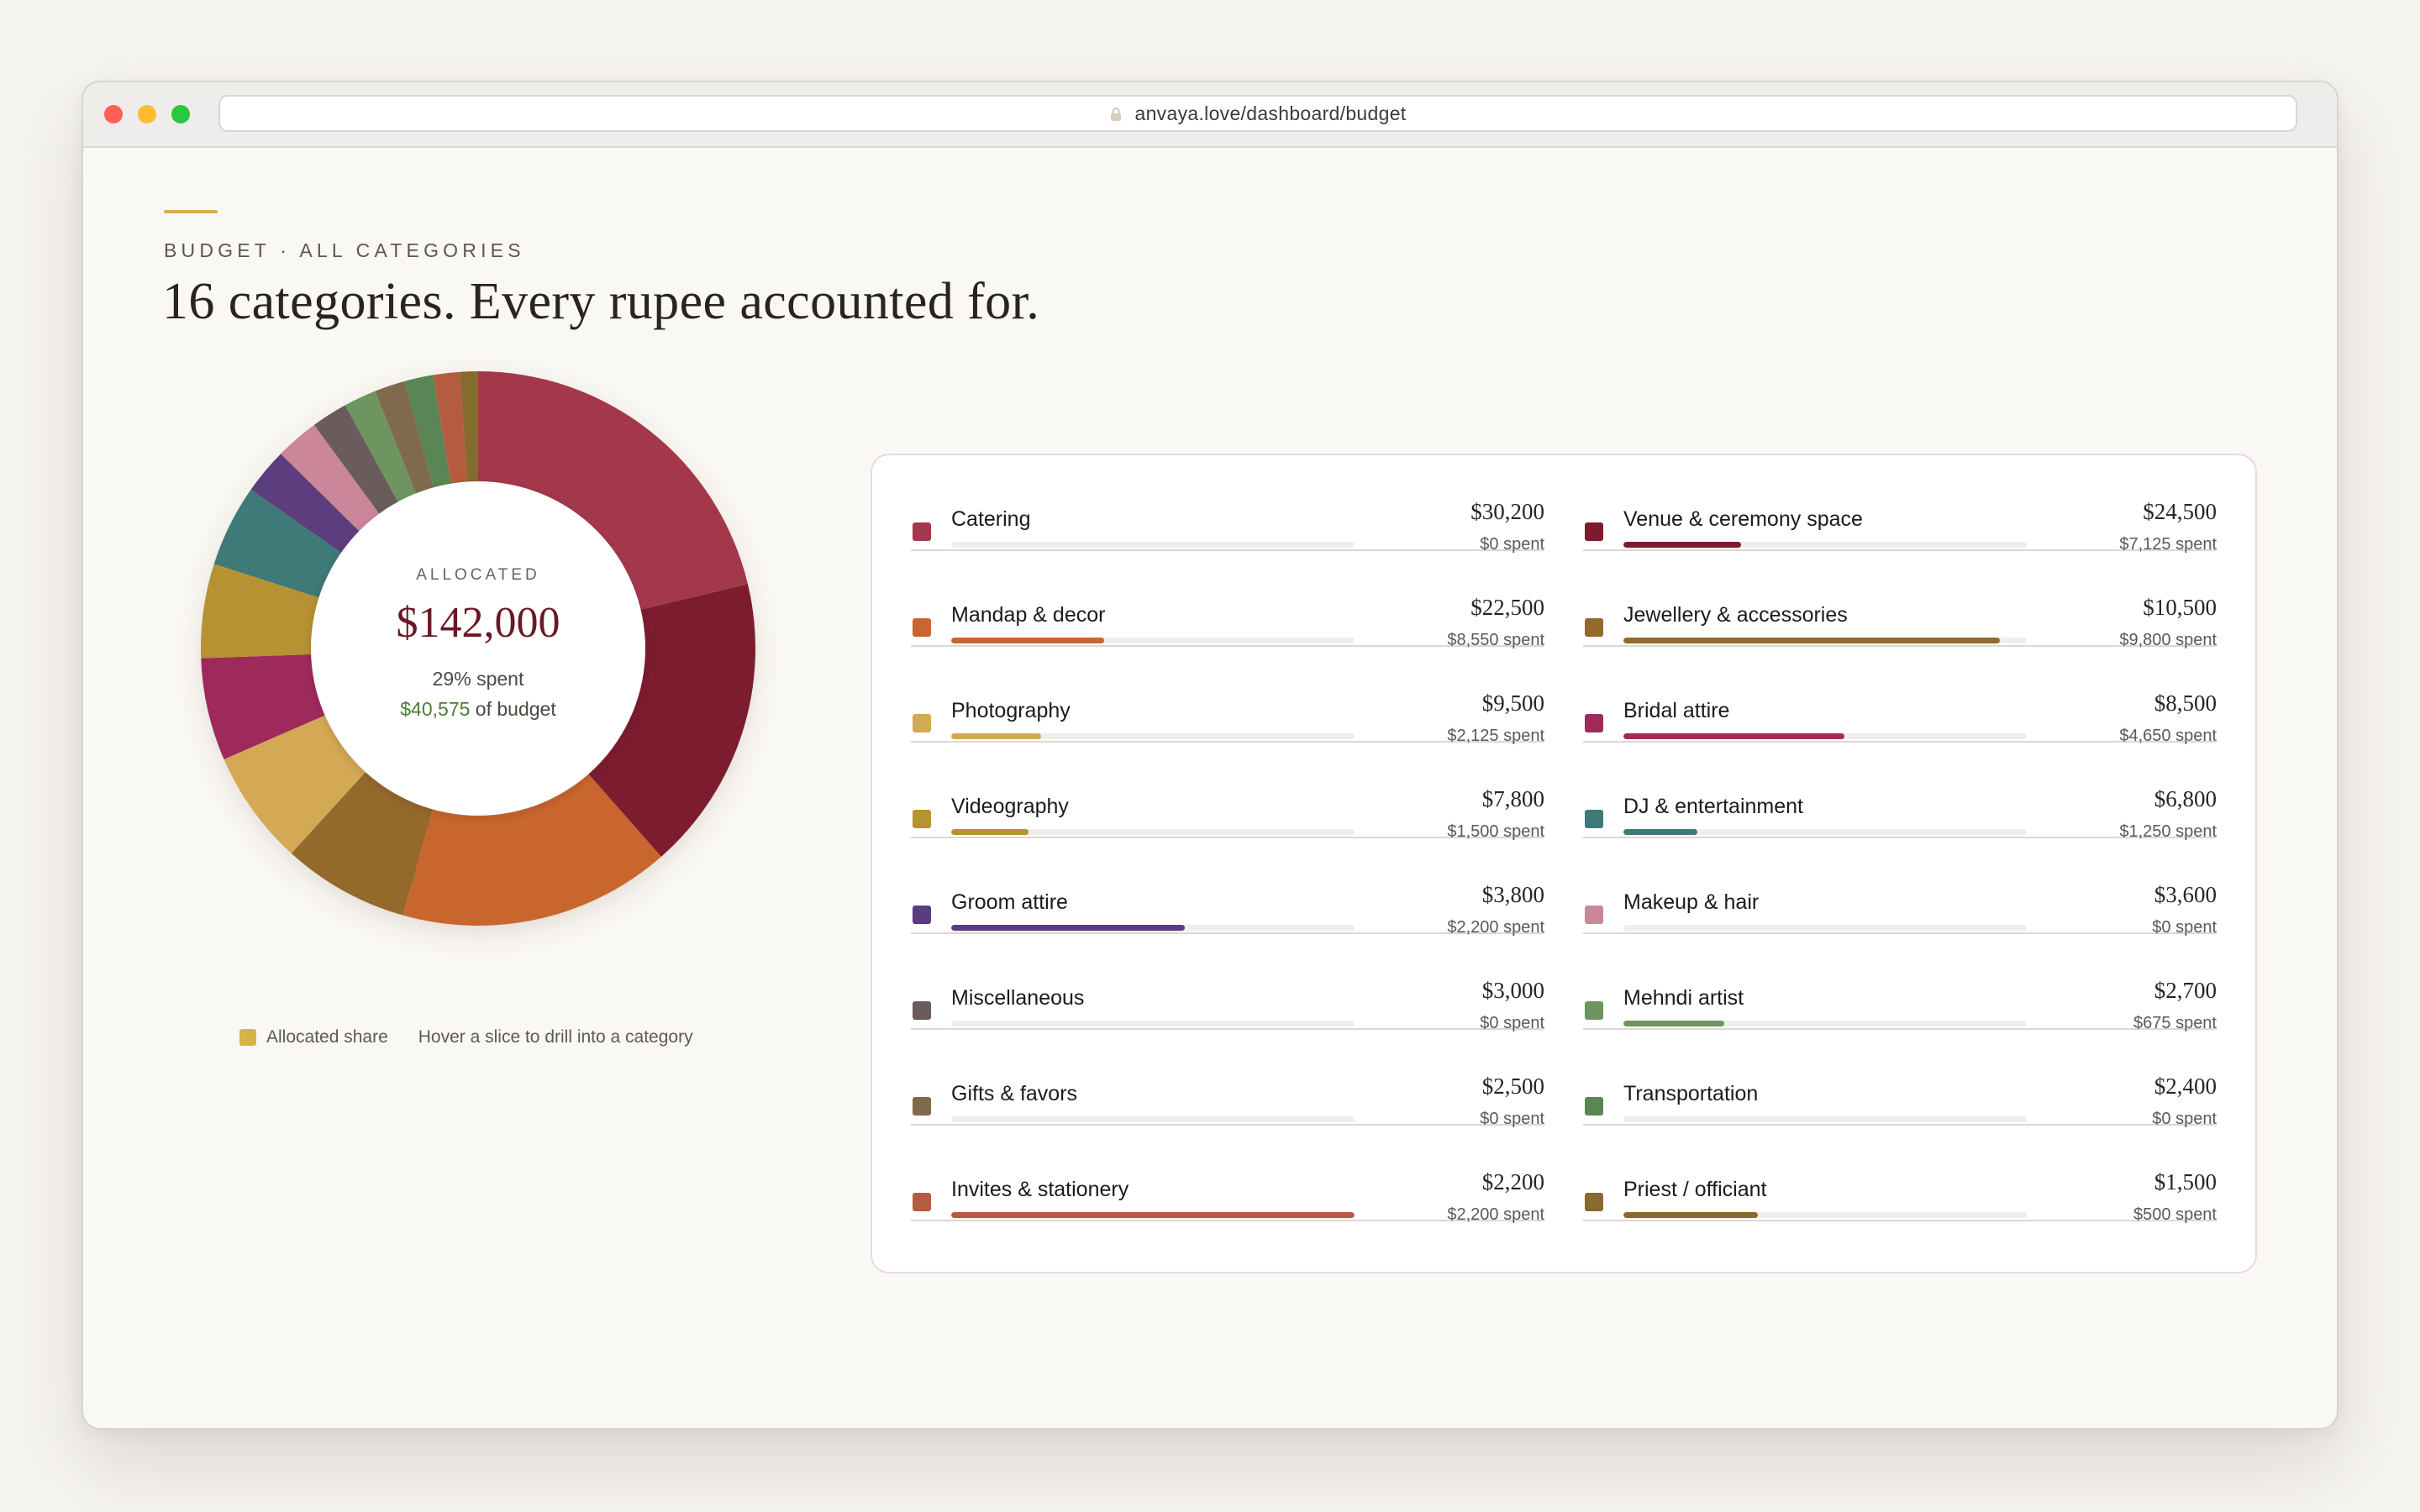 This screenshot has height=1512, width=2420. What do you see at coordinates (1900, 1175) in the screenshot?
I see `category-row: Priest / officiant $1,500 $500 spent` at bounding box center [1900, 1175].